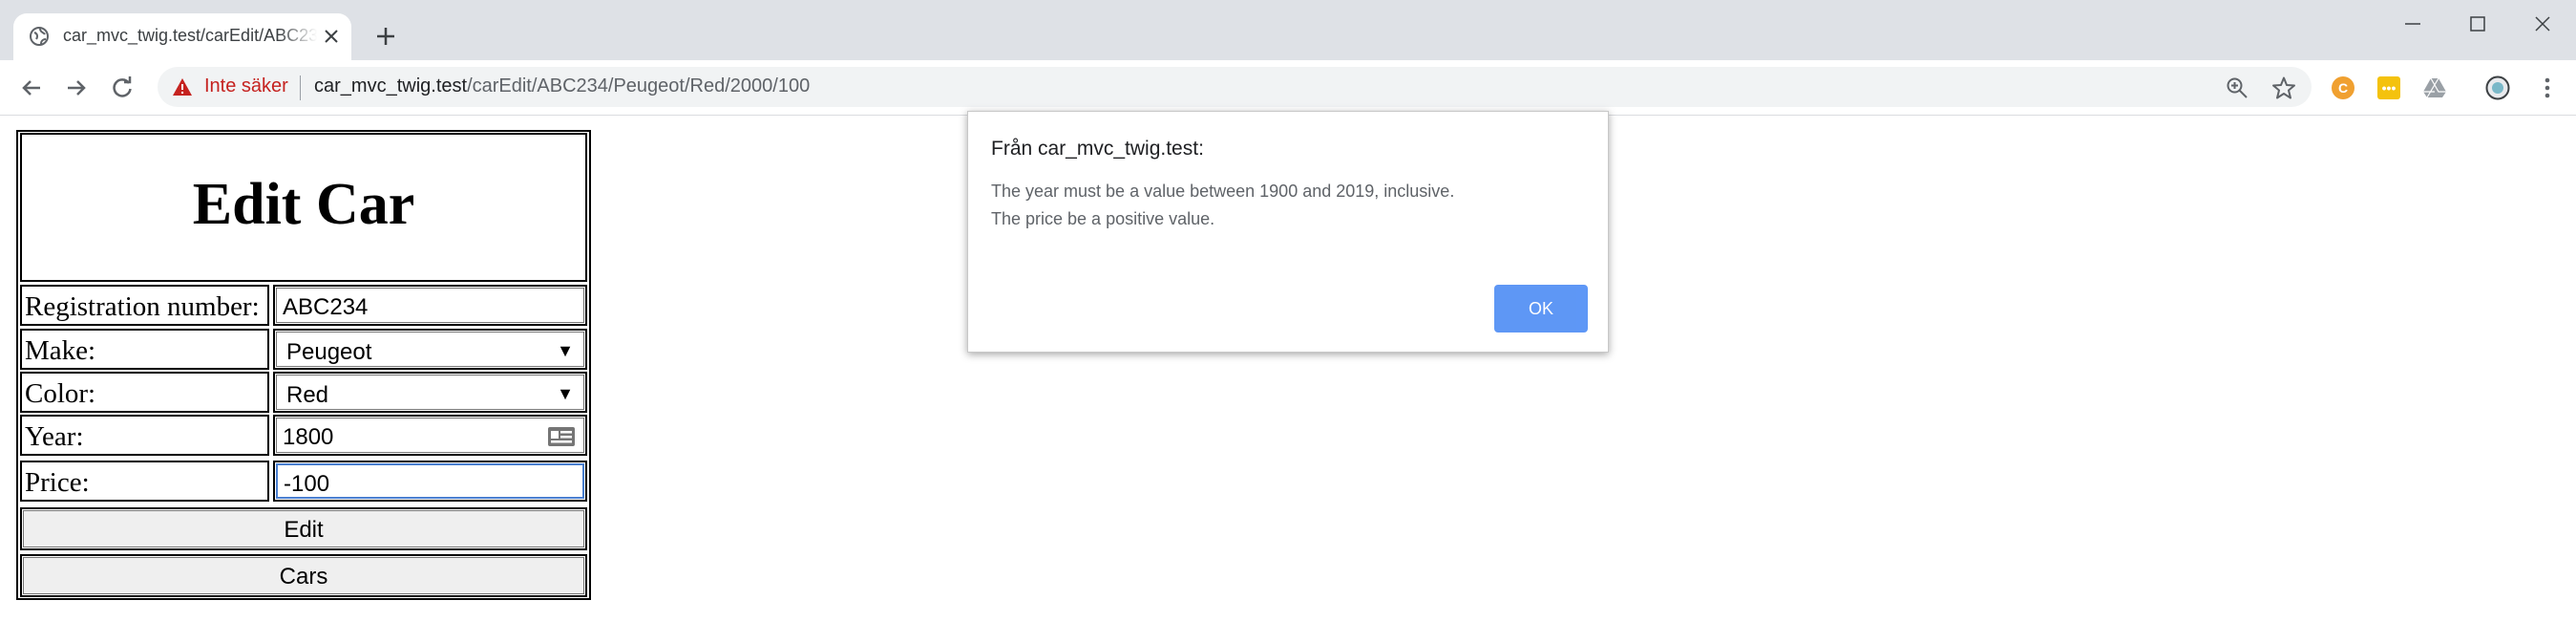  What do you see at coordinates (144, 435) in the screenshot?
I see `year-label-cell: Year:` at bounding box center [144, 435].